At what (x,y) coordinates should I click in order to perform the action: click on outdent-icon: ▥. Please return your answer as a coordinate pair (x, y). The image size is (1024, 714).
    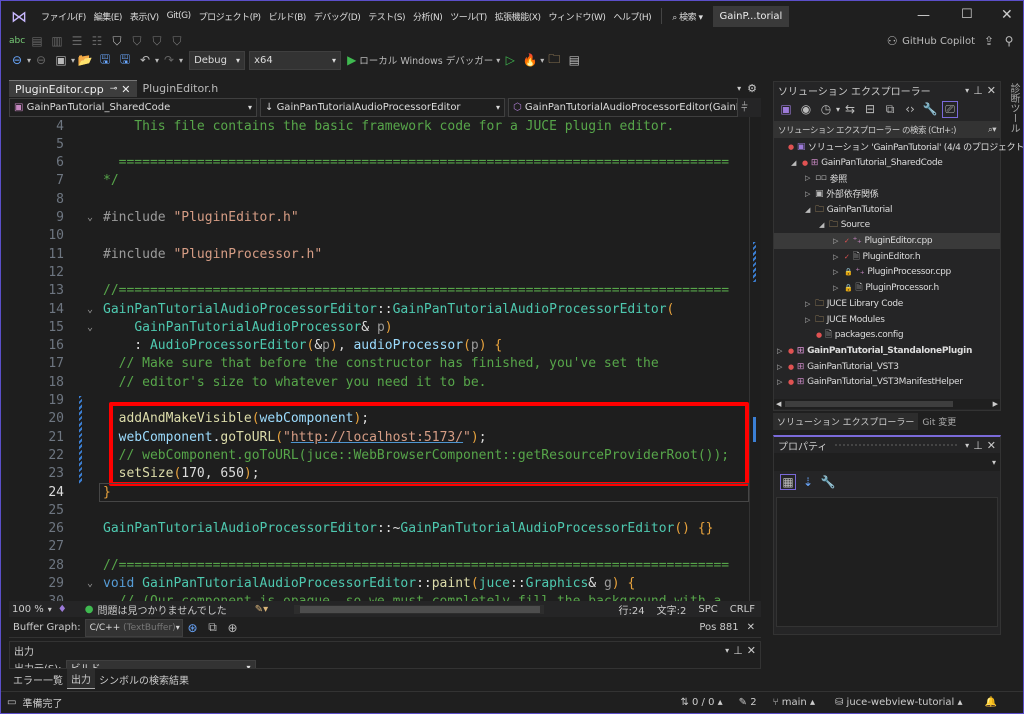
    Looking at the image, I should click on (57, 41).